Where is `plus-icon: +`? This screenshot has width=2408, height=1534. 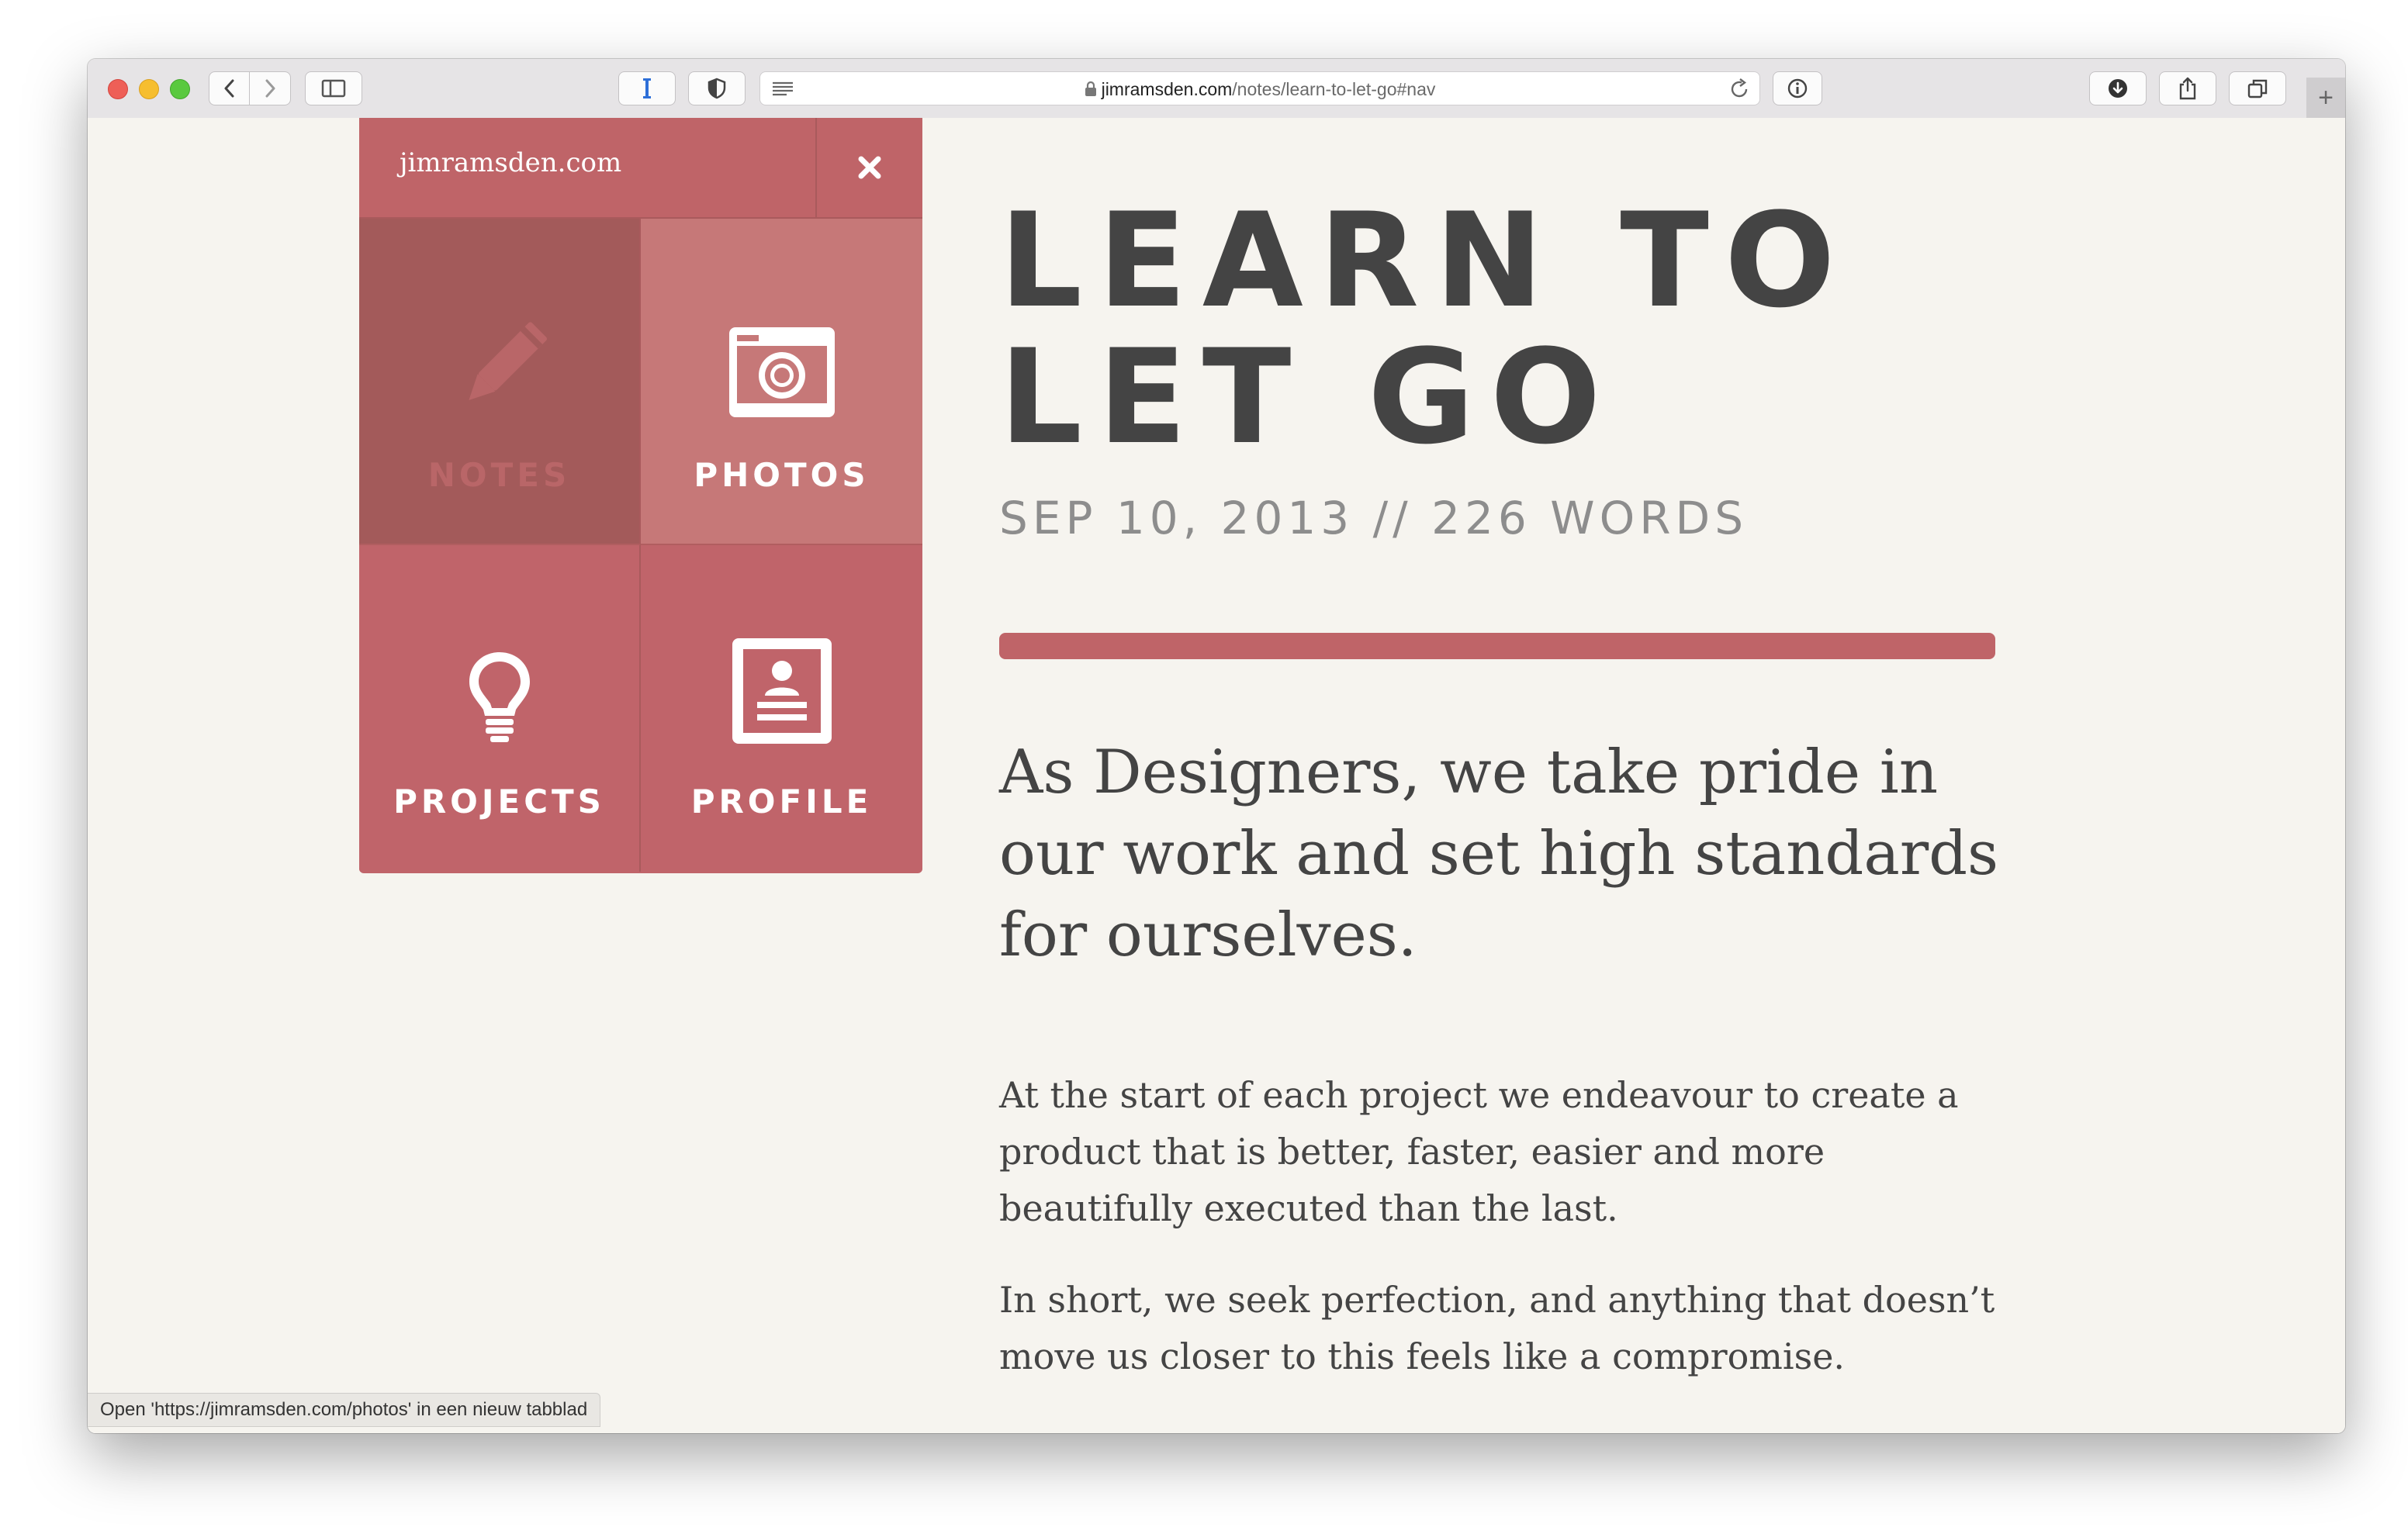 plus-icon: + is located at coordinates (2326, 97).